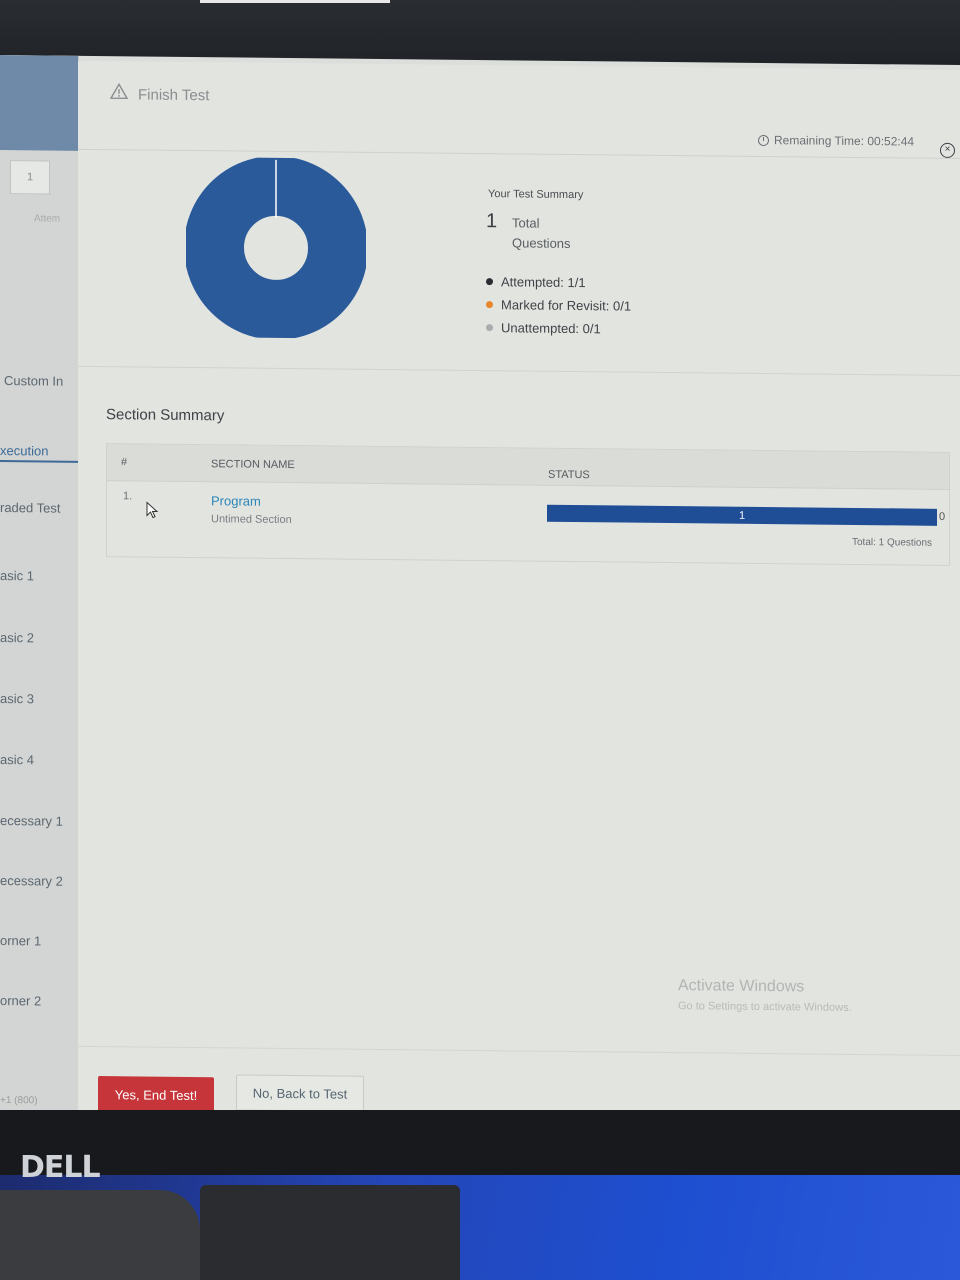 Image resolution: width=960 pixels, height=1280 pixels. Describe the element at coordinates (30, 508) in the screenshot. I see `sidebar-item-label: raded Test` at that location.